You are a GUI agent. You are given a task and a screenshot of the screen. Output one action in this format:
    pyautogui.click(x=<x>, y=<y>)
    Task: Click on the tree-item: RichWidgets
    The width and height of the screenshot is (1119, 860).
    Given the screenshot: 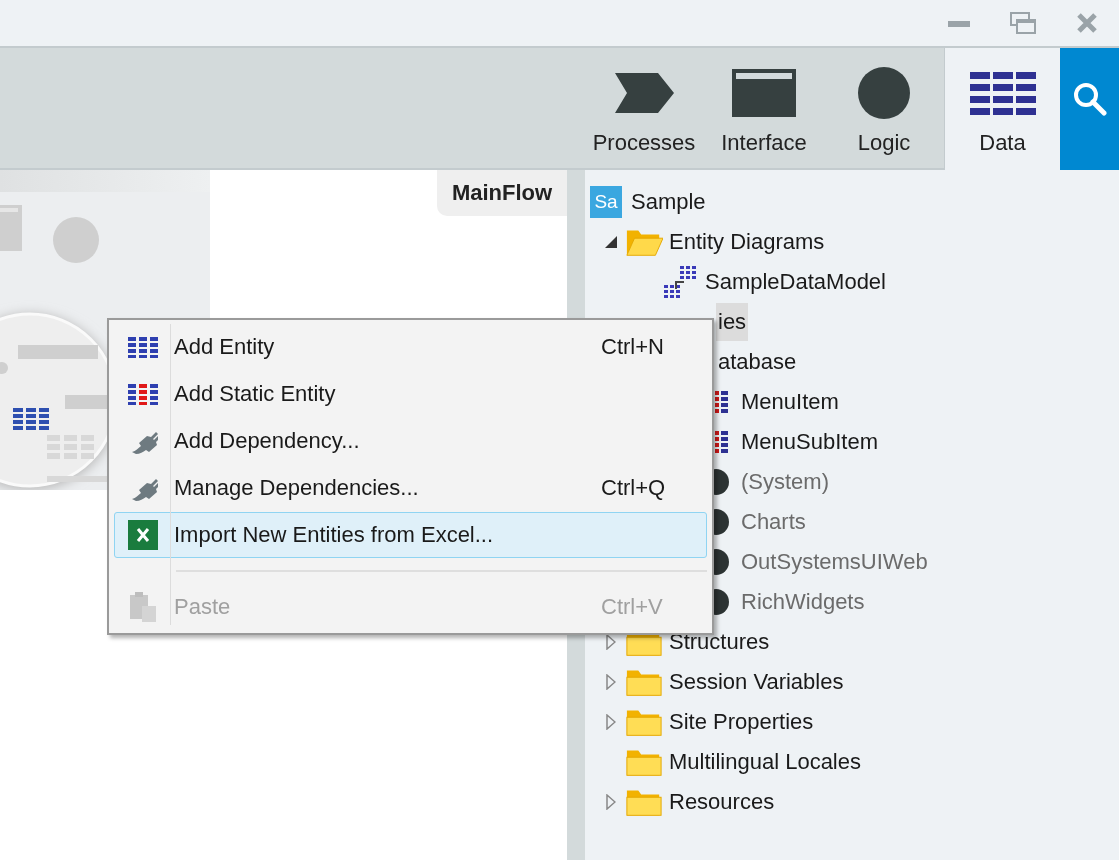 What is the action you would take?
    pyautogui.click(x=803, y=602)
    